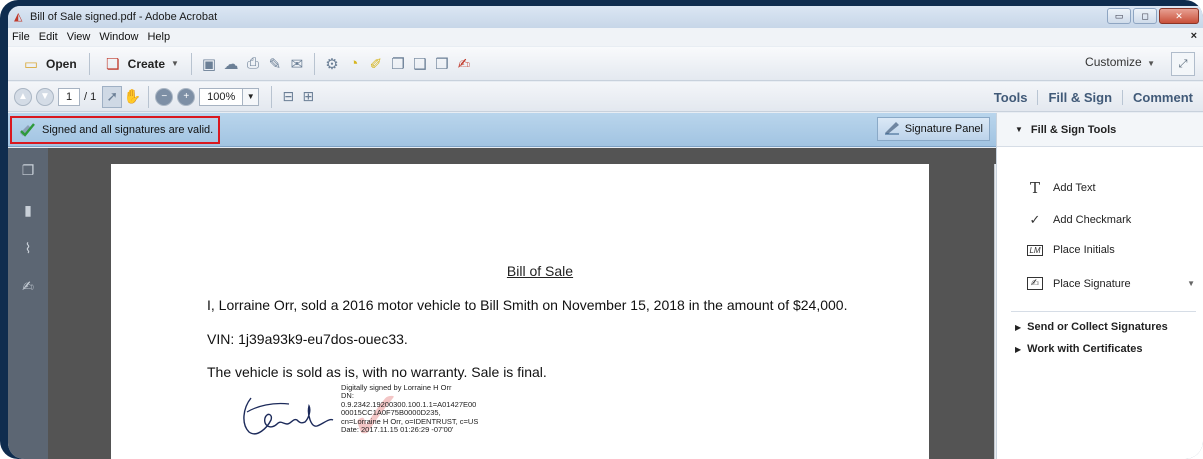 The width and height of the screenshot is (1203, 459). What do you see at coordinates (1034, 188) in the screenshot?
I see `text-icon: T` at bounding box center [1034, 188].